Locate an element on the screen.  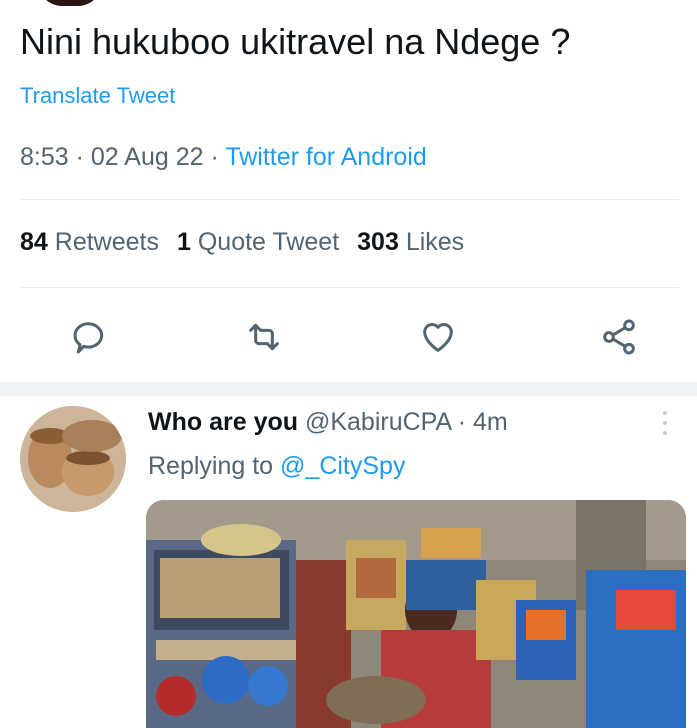
retweets-stat: 84 Retweets is located at coordinates (89, 242).